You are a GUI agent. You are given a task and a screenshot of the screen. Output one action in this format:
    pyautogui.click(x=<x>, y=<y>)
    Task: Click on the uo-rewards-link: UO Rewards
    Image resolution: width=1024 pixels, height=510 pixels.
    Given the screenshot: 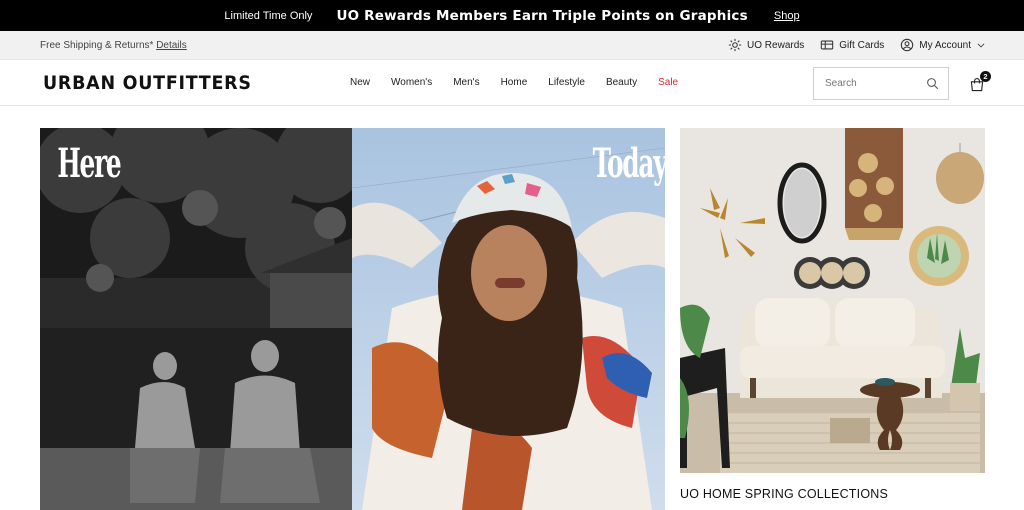 What is the action you would take?
    pyautogui.click(x=766, y=45)
    